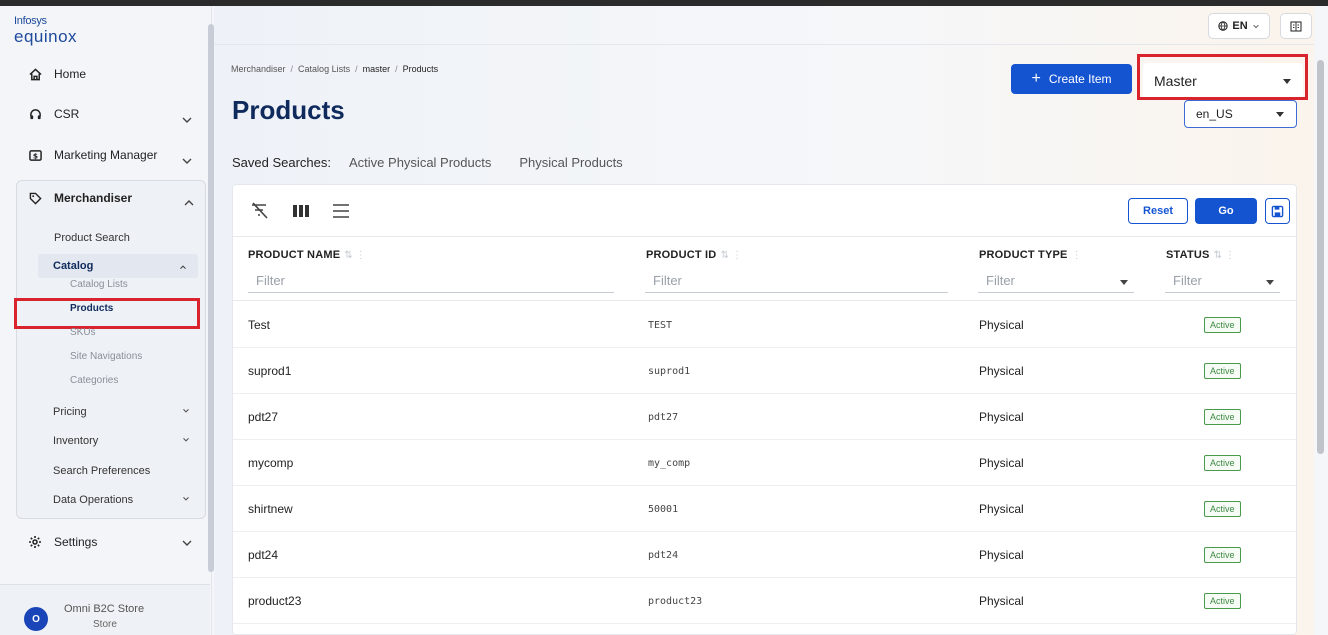 Image resolution: width=1328 pixels, height=635 pixels. What do you see at coordinates (764, 463) in the screenshot?
I see `table-row: mycomp my_comp Physical Active` at bounding box center [764, 463].